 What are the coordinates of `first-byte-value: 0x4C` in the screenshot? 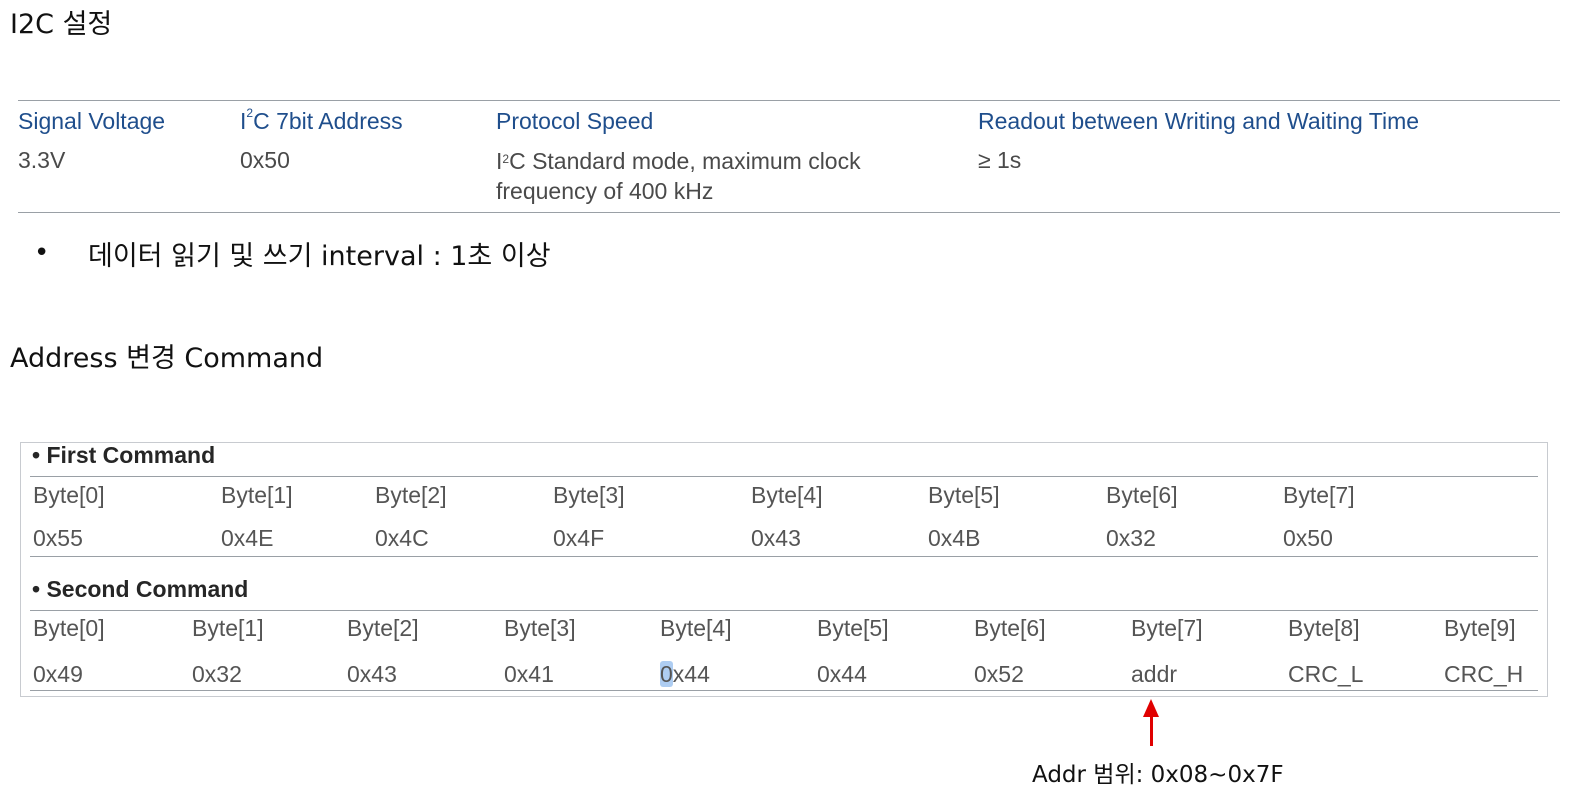 It's located at (402, 538).